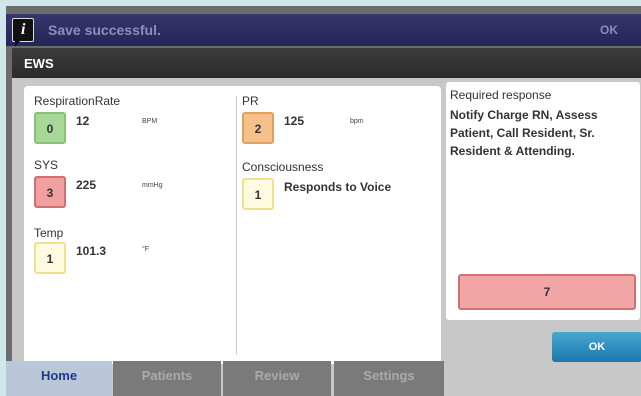 The height and width of the screenshot is (396, 641). What do you see at coordinates (294, 121) in the screenshot?
I see `pr-value: 125` at bounding box center [294, 121].